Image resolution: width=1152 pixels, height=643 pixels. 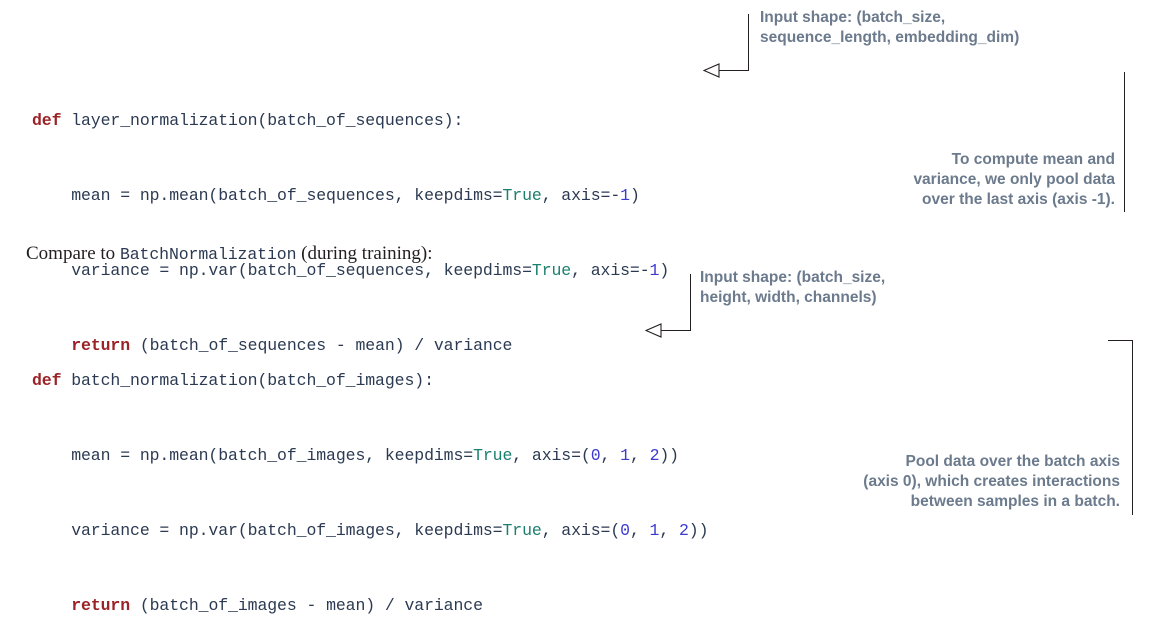 What do you see at coordinates (748, 42) in the screenshot?
I see `leader-line-1-vertical` at bounding box center [748, 42].